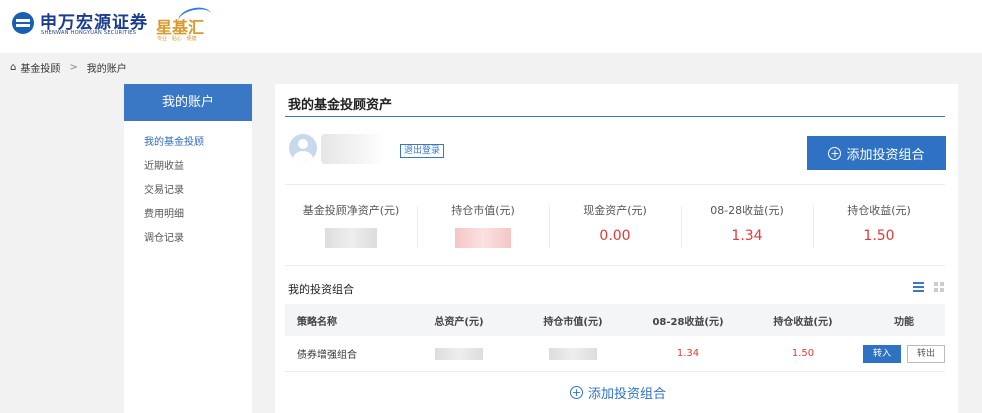 The height and width of the screenshot is (413, 982). Describe the element at coordinates (573, 322) in the screenshot. I see `col-market-value: 持仓市值(元)` at that location.